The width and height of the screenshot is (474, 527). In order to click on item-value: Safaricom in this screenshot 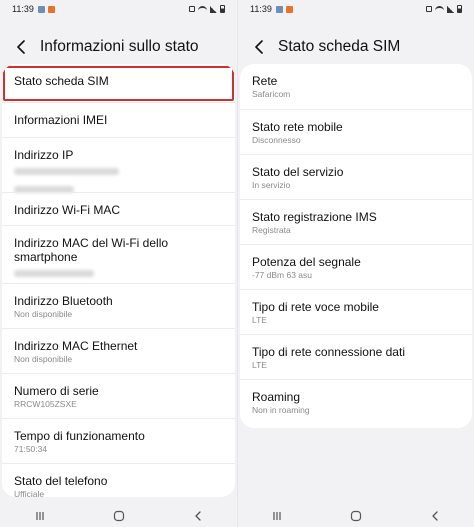, I will do `click(271, 94)`.